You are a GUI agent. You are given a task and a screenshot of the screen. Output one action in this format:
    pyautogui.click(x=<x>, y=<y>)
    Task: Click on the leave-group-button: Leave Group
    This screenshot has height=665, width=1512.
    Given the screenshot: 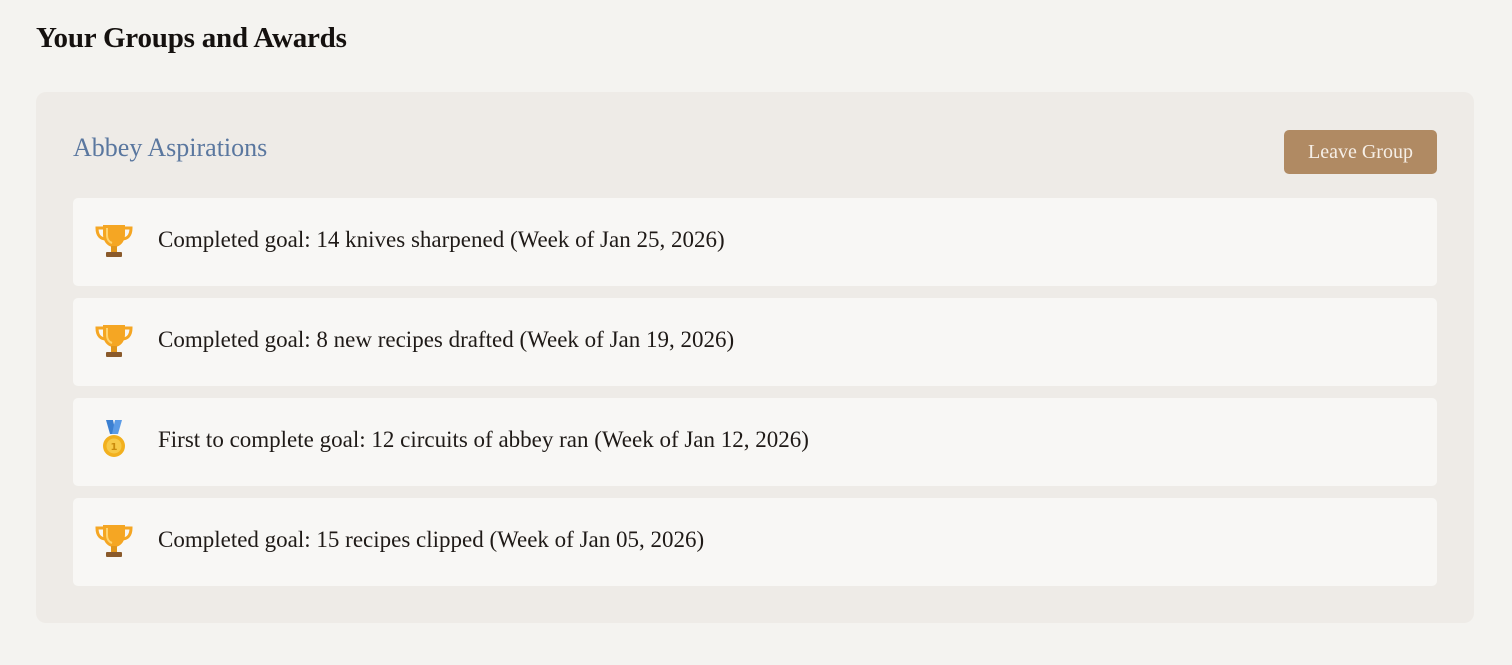 What is the action you would take?
    pyautogui.click(x=1360, y=152)
    